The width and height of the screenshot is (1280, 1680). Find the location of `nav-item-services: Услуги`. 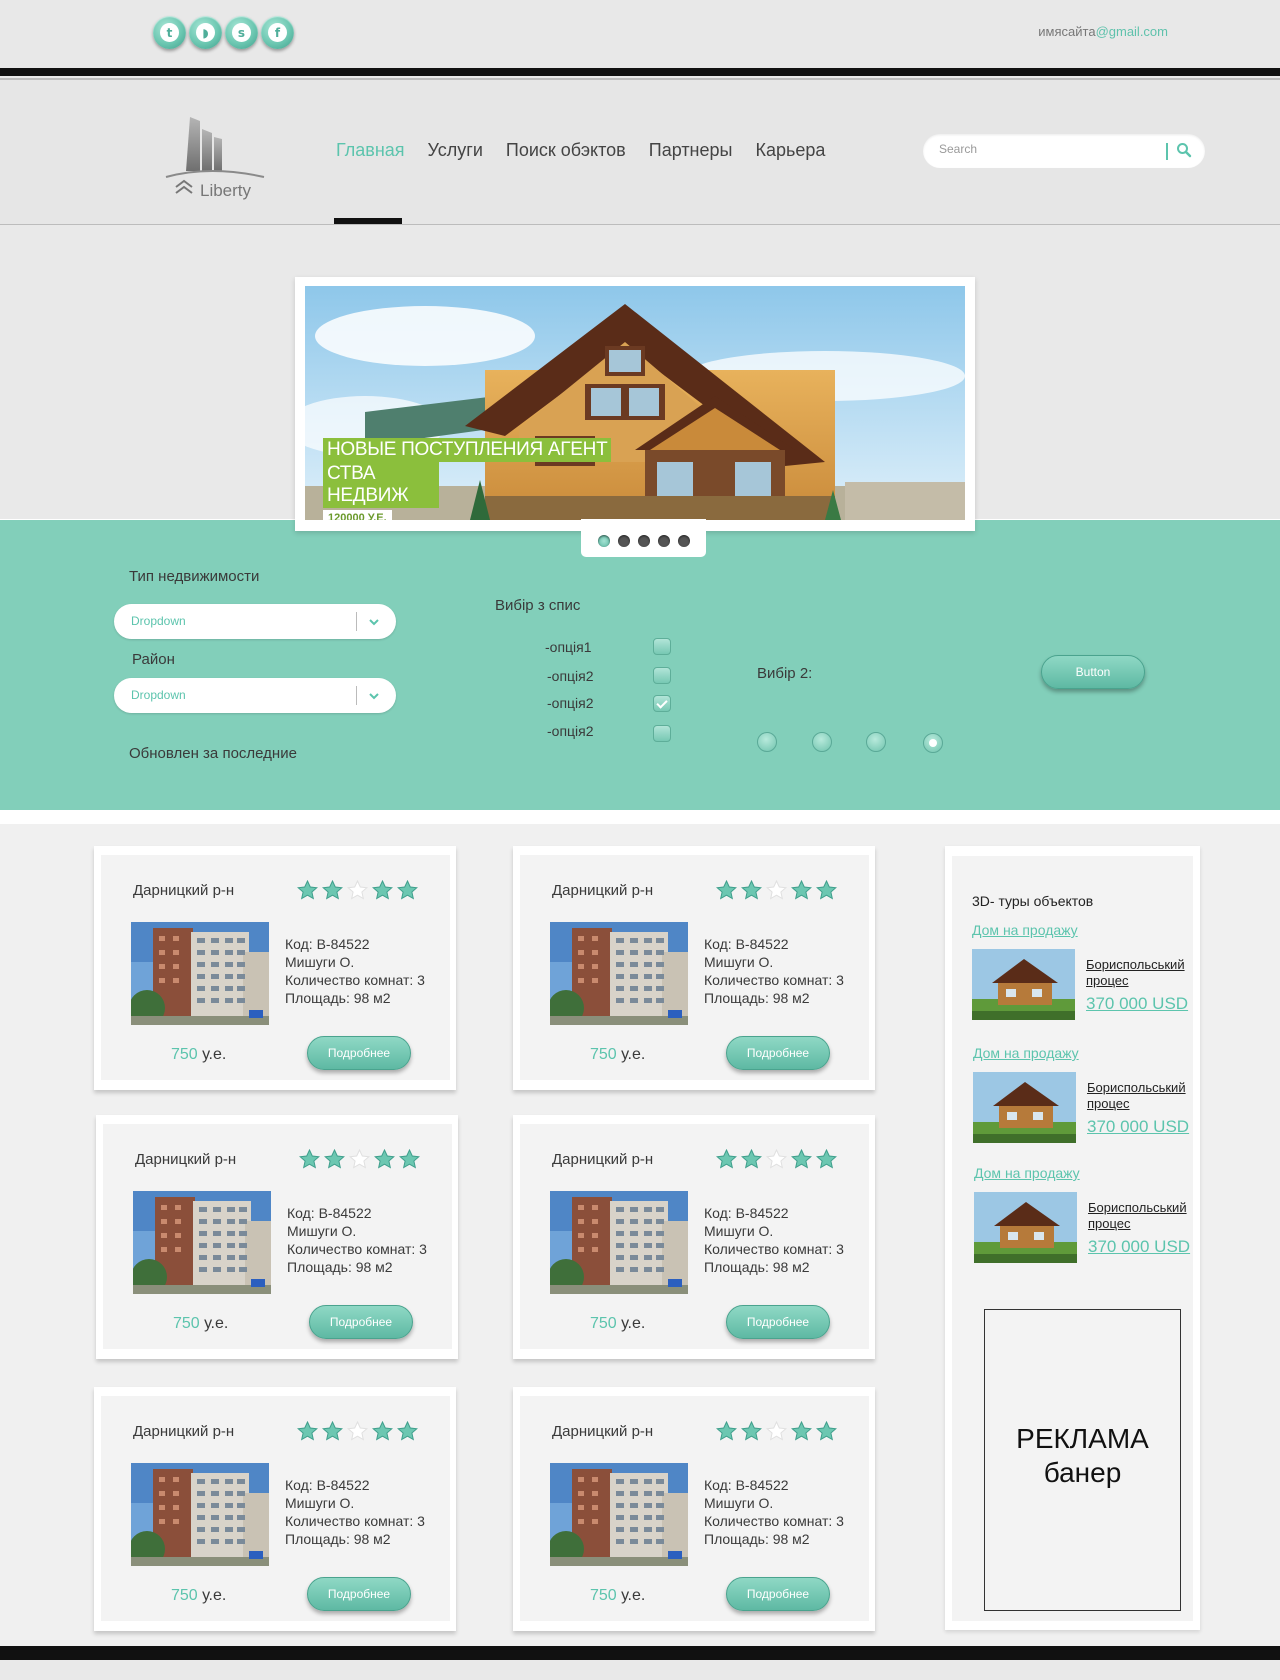

nav-item-services: Услуги is located at coordinates (455, 150).